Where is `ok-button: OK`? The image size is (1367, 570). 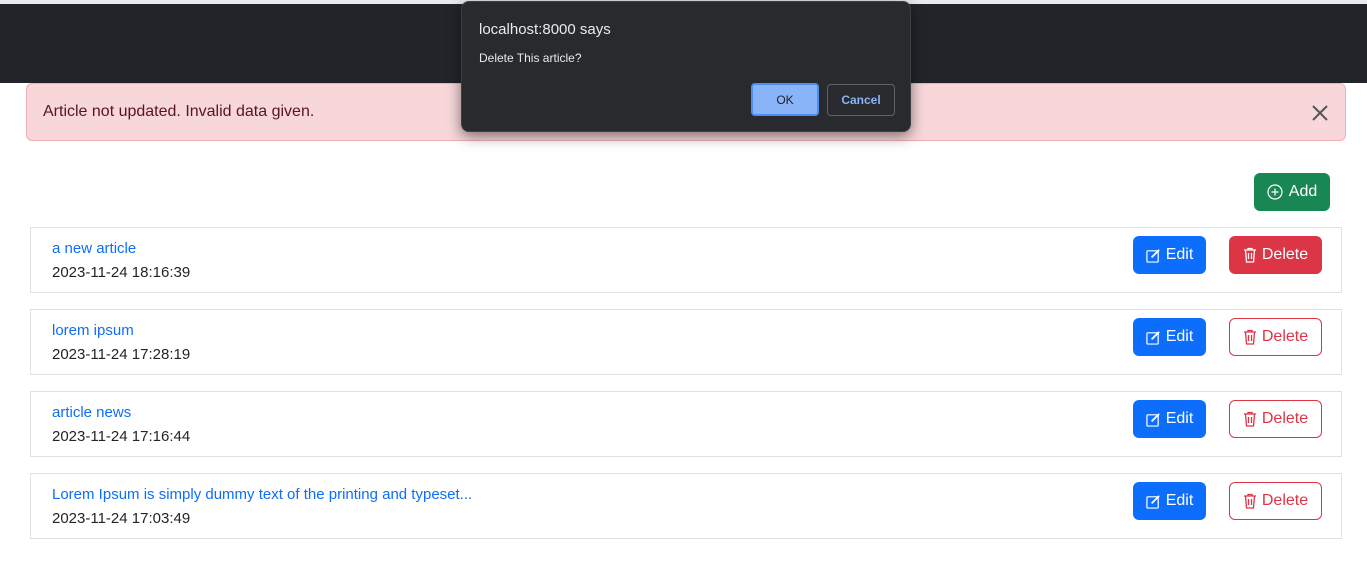 ok-button: OK is located at coordinates (785, 99).